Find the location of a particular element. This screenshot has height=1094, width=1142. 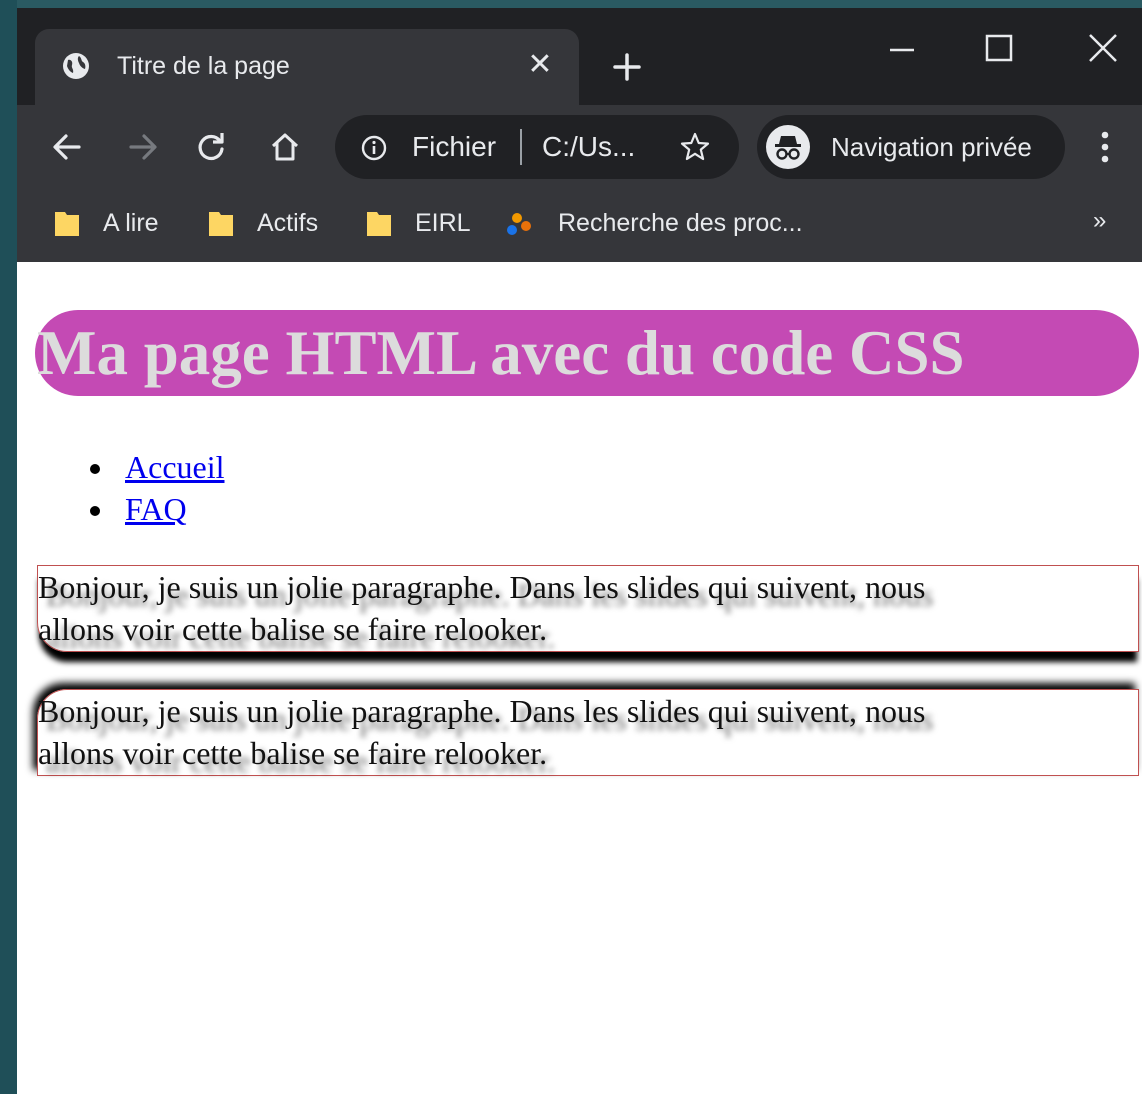

bookmark-label: A lire is located at coordinates (131, 223).